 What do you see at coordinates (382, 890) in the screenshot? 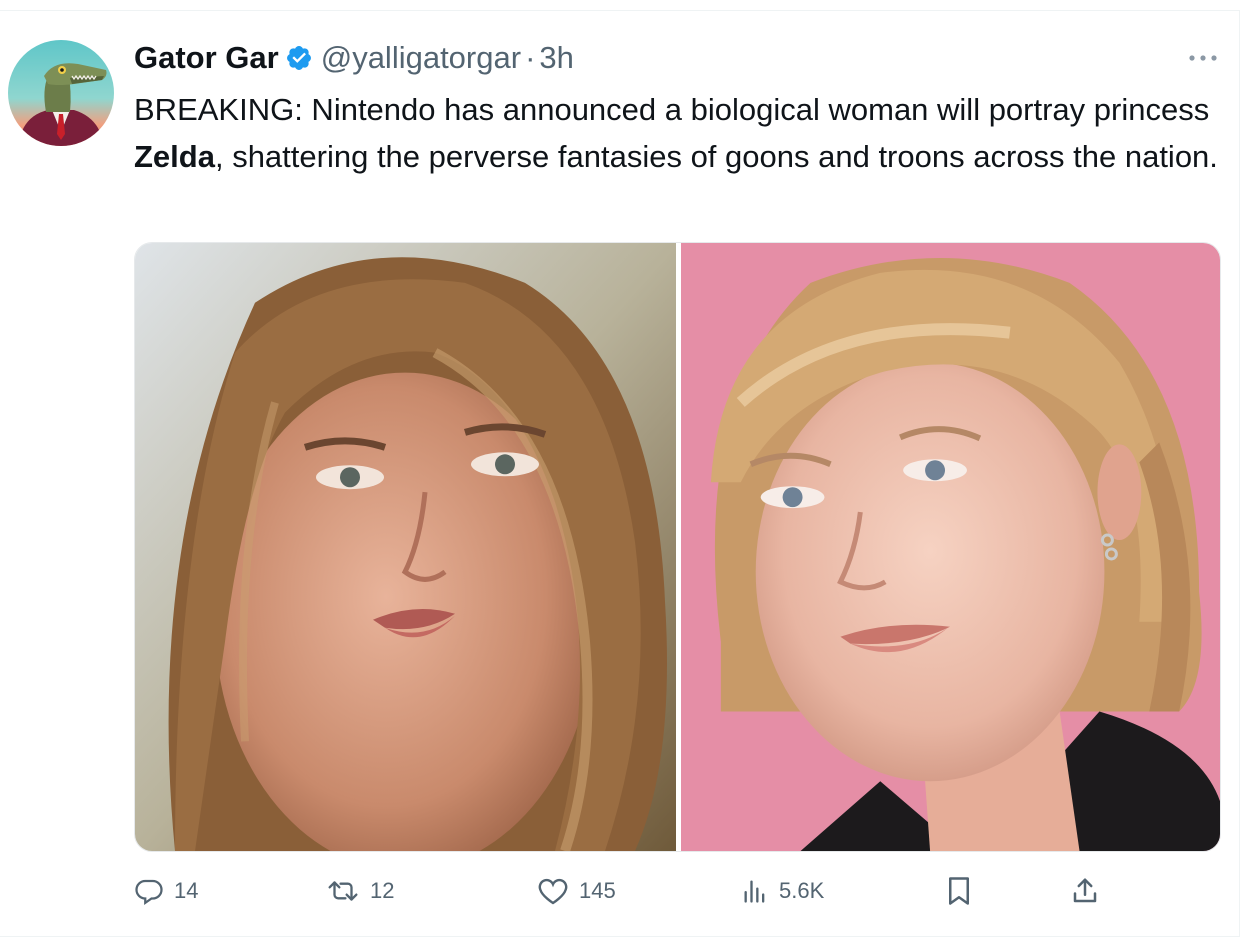
I see `repost-count: 12` at bounding box center [382, 890].